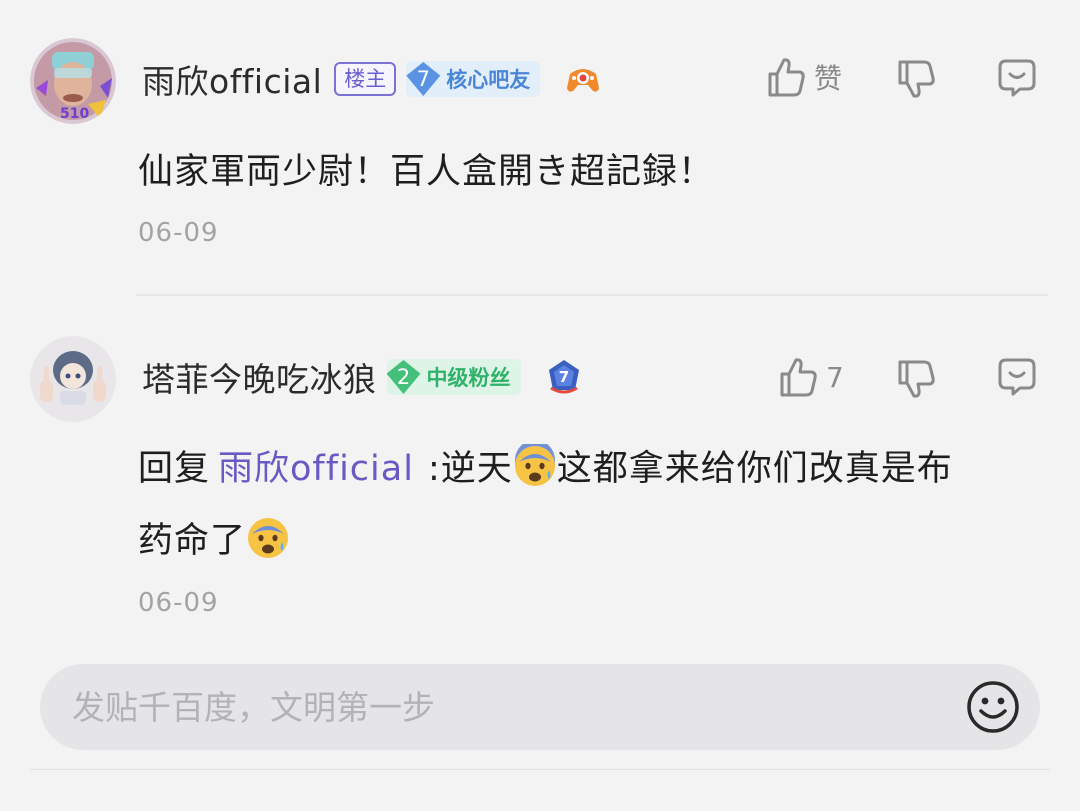 The height and width of the screenshot is (811, 1080). What do you see at coordinates (403, 377) in the screenshot?
I see `level-number: 2` at bounding box center [403, 377].